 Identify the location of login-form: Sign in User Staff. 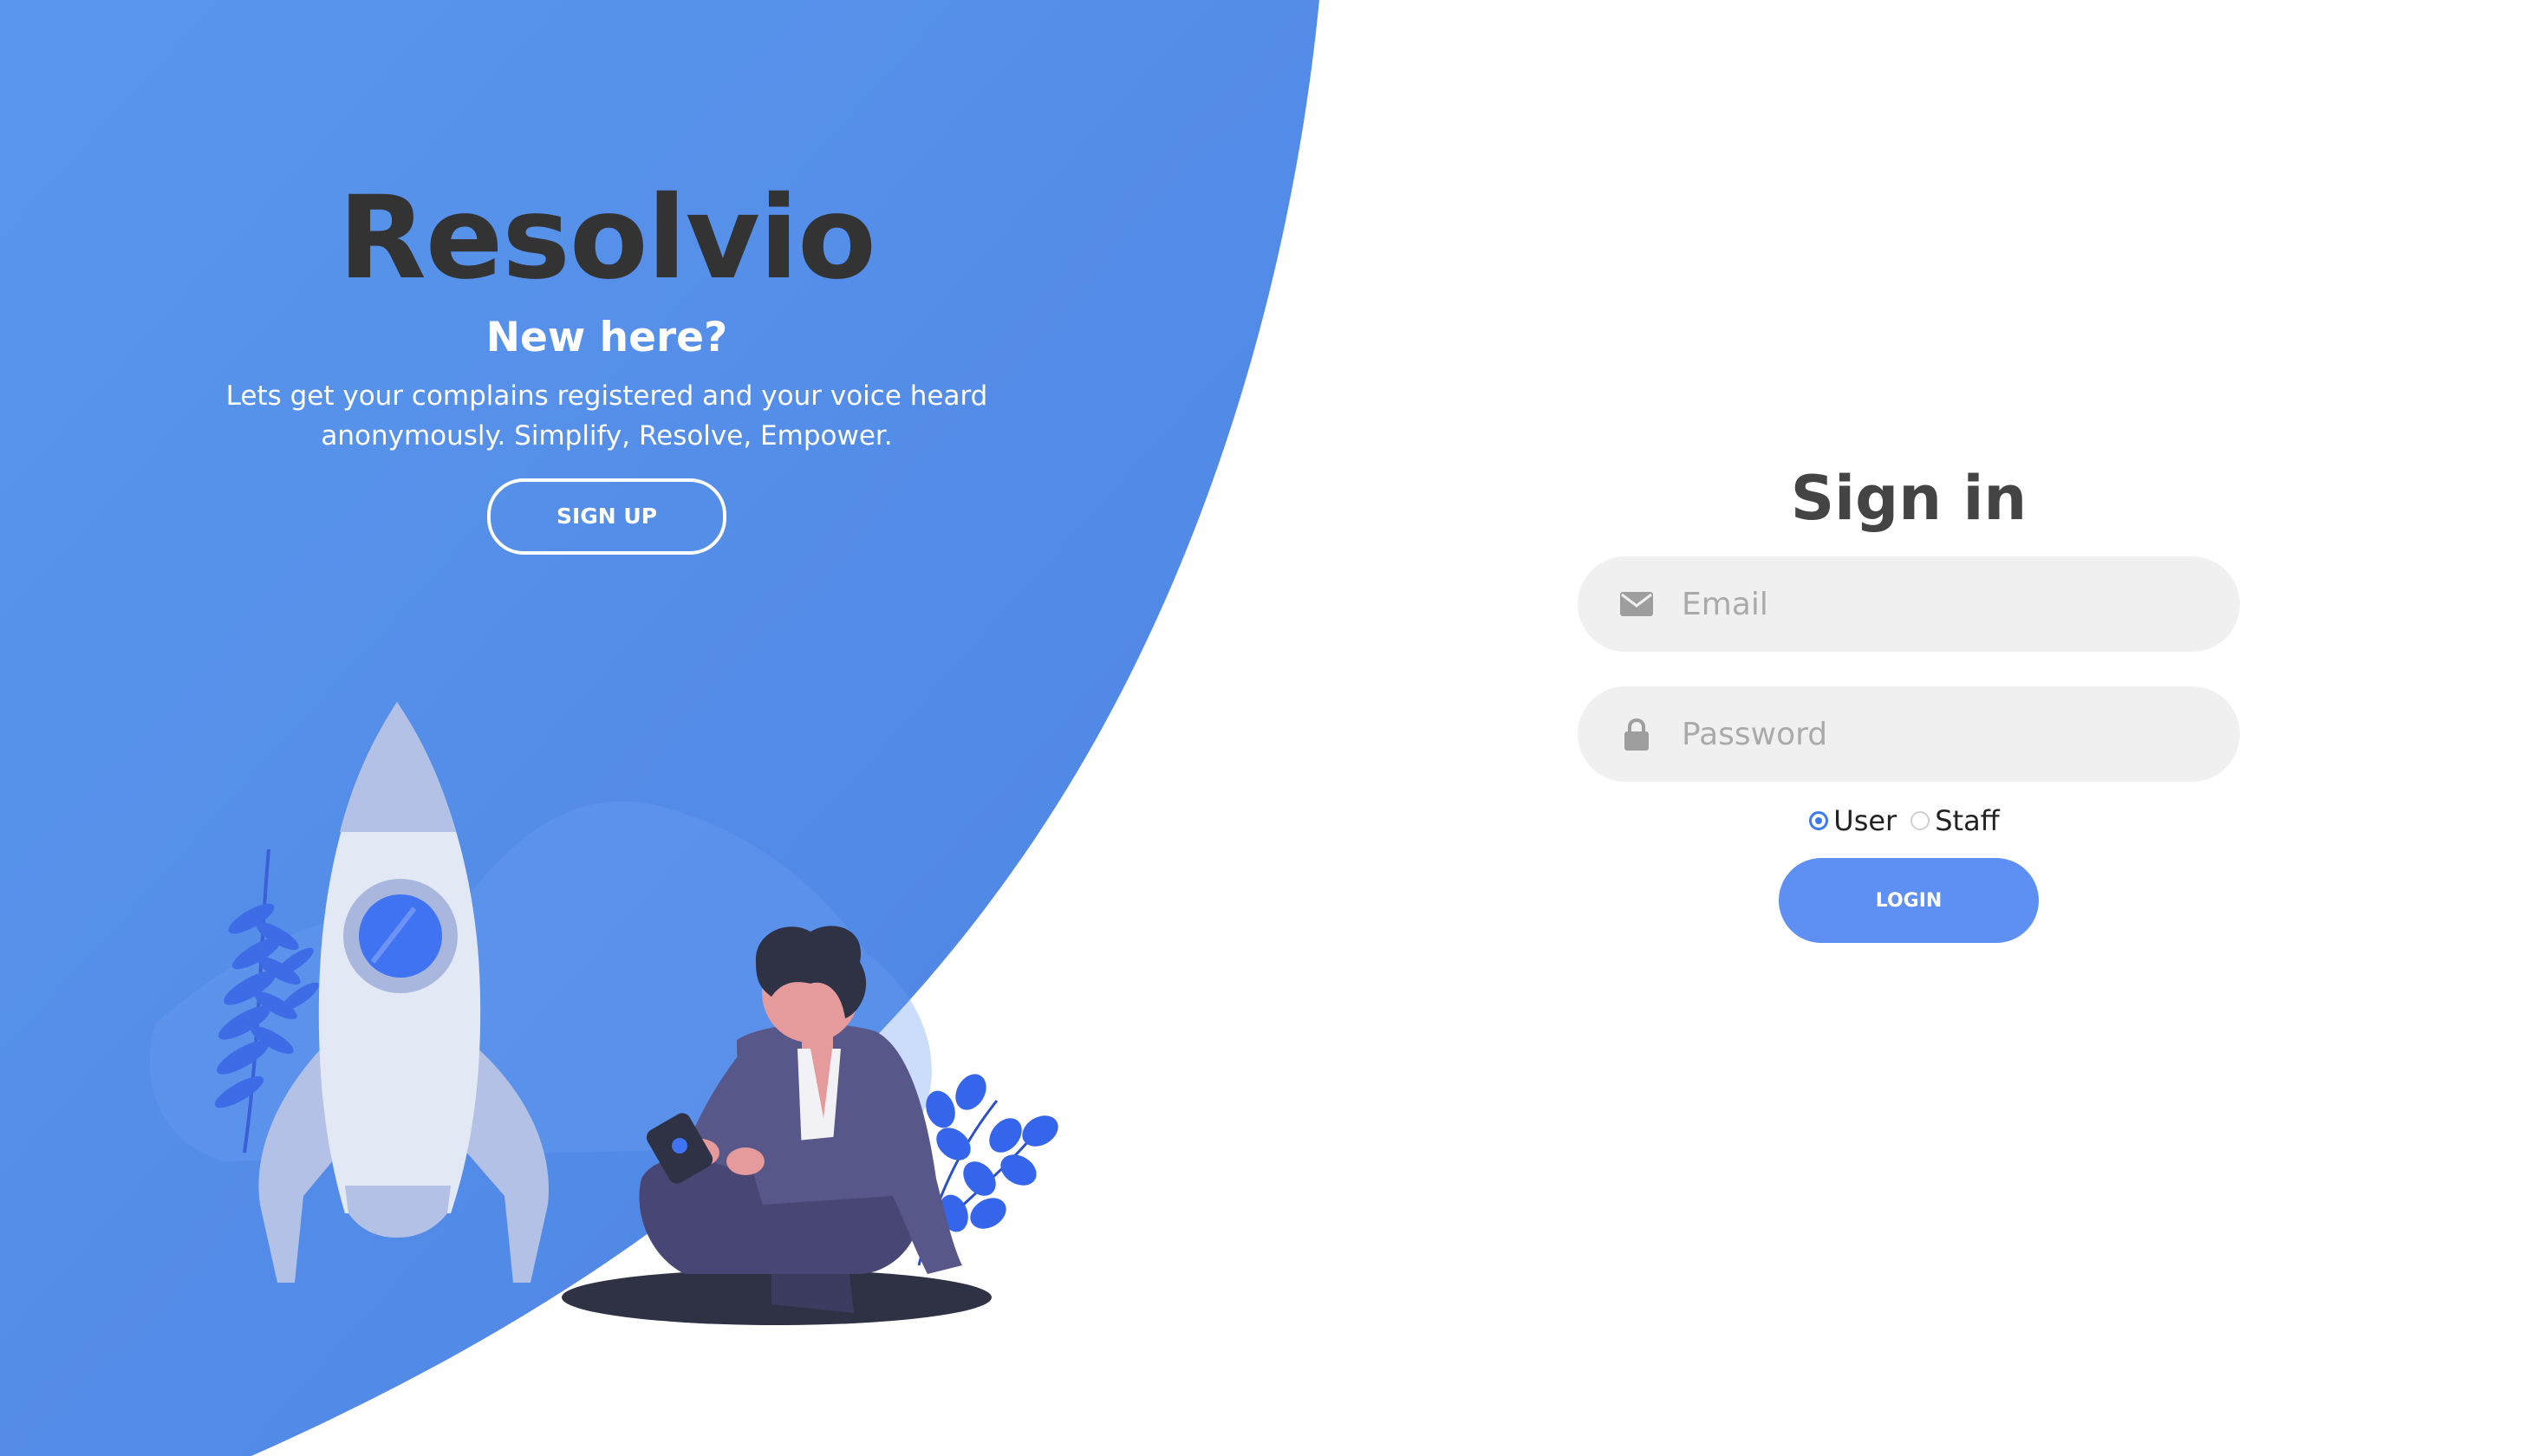
(1909, 701).